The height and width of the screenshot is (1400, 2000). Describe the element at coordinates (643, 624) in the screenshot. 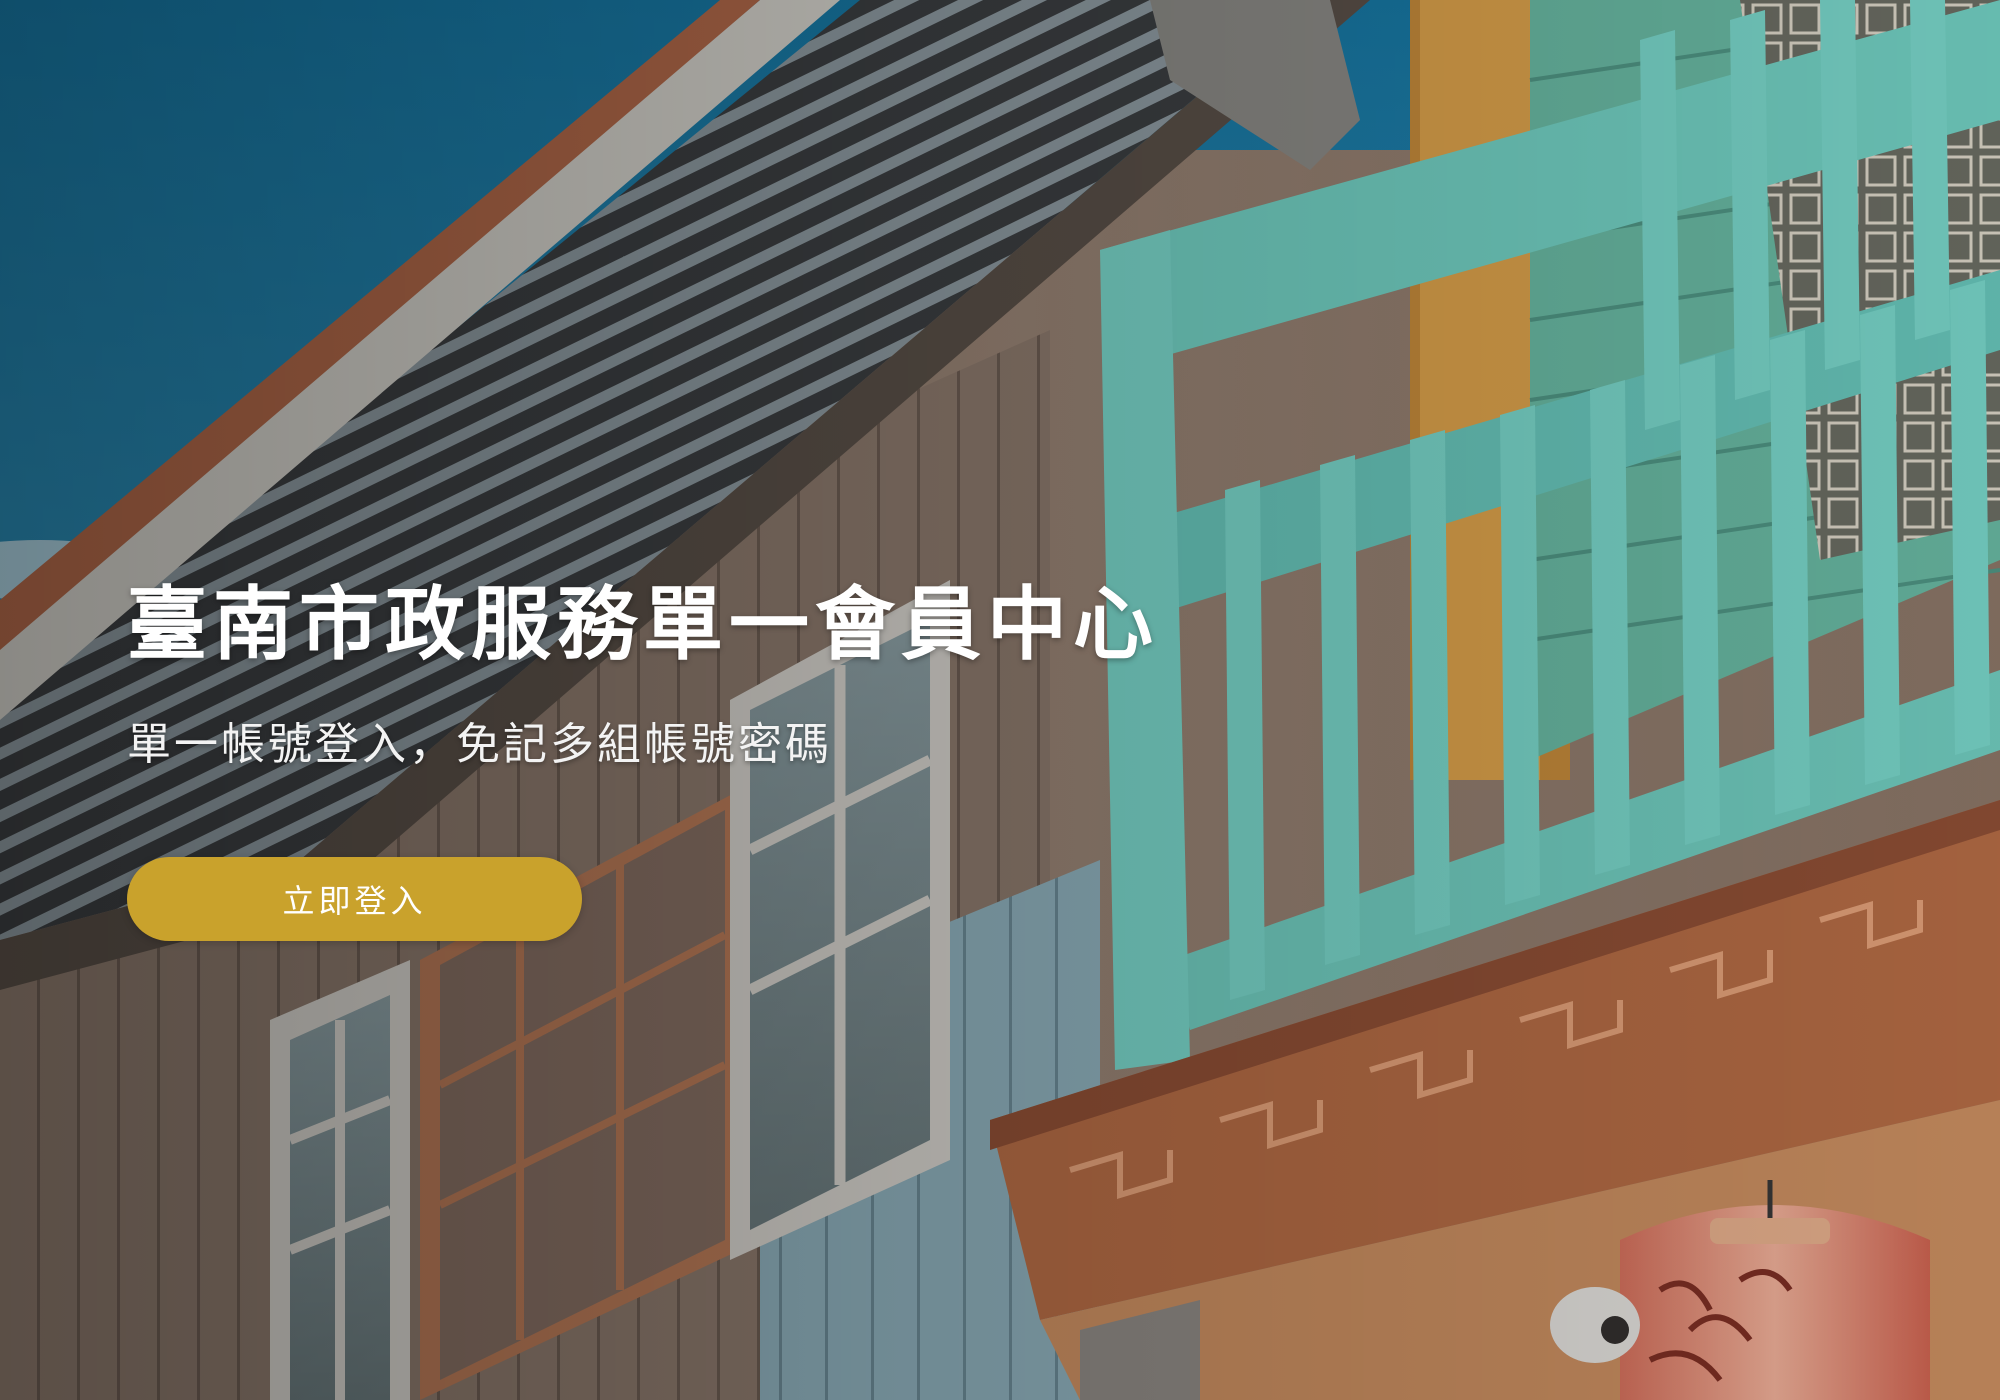

I see `page-title: 臺南市政服務單一會員中心` at that location.